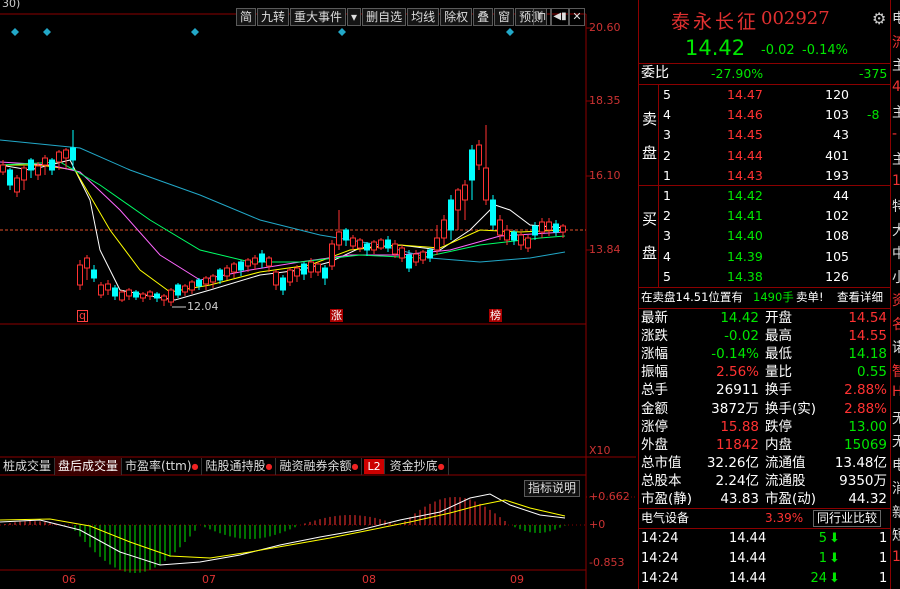  What do you see at coordinates (456, 17) in the screenshot?
I see `toolbar-button-6: 除权` at bounding box center [456, 17].